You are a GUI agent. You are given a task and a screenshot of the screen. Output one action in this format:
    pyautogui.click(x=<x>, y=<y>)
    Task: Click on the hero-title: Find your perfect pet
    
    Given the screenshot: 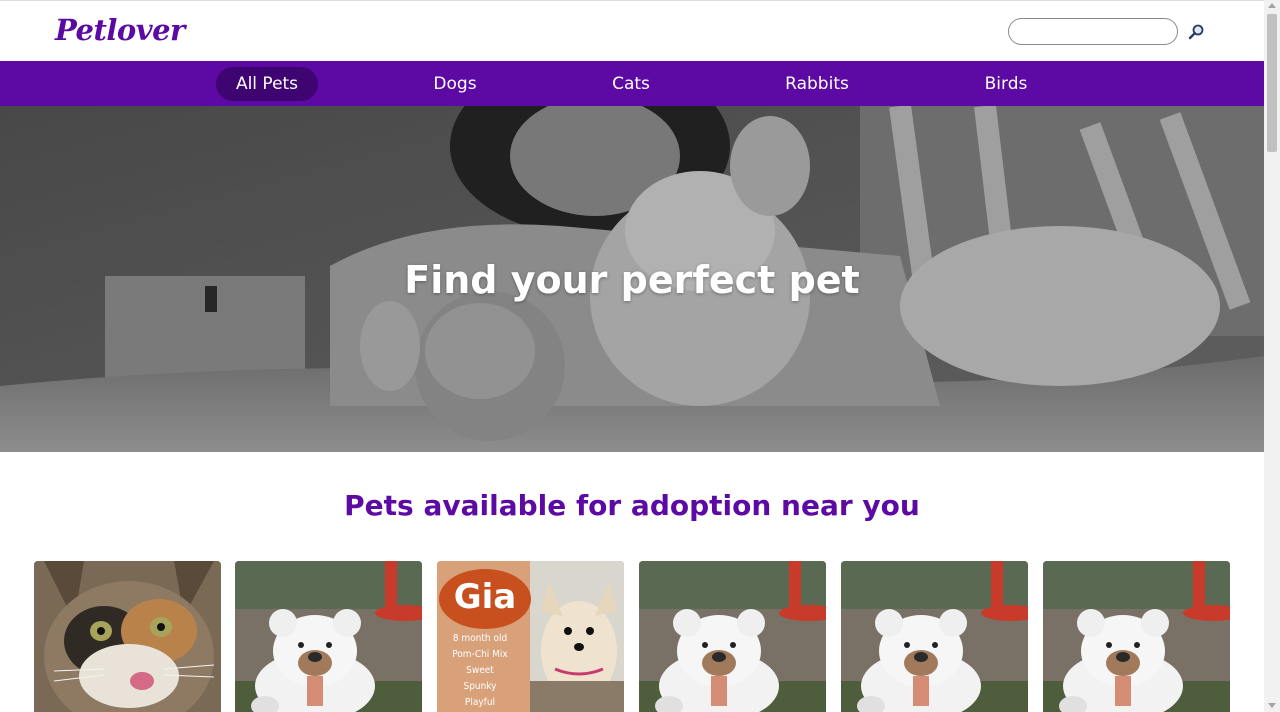 What is the action you would take?
    pyautogui.click(x=632, y=280)
    